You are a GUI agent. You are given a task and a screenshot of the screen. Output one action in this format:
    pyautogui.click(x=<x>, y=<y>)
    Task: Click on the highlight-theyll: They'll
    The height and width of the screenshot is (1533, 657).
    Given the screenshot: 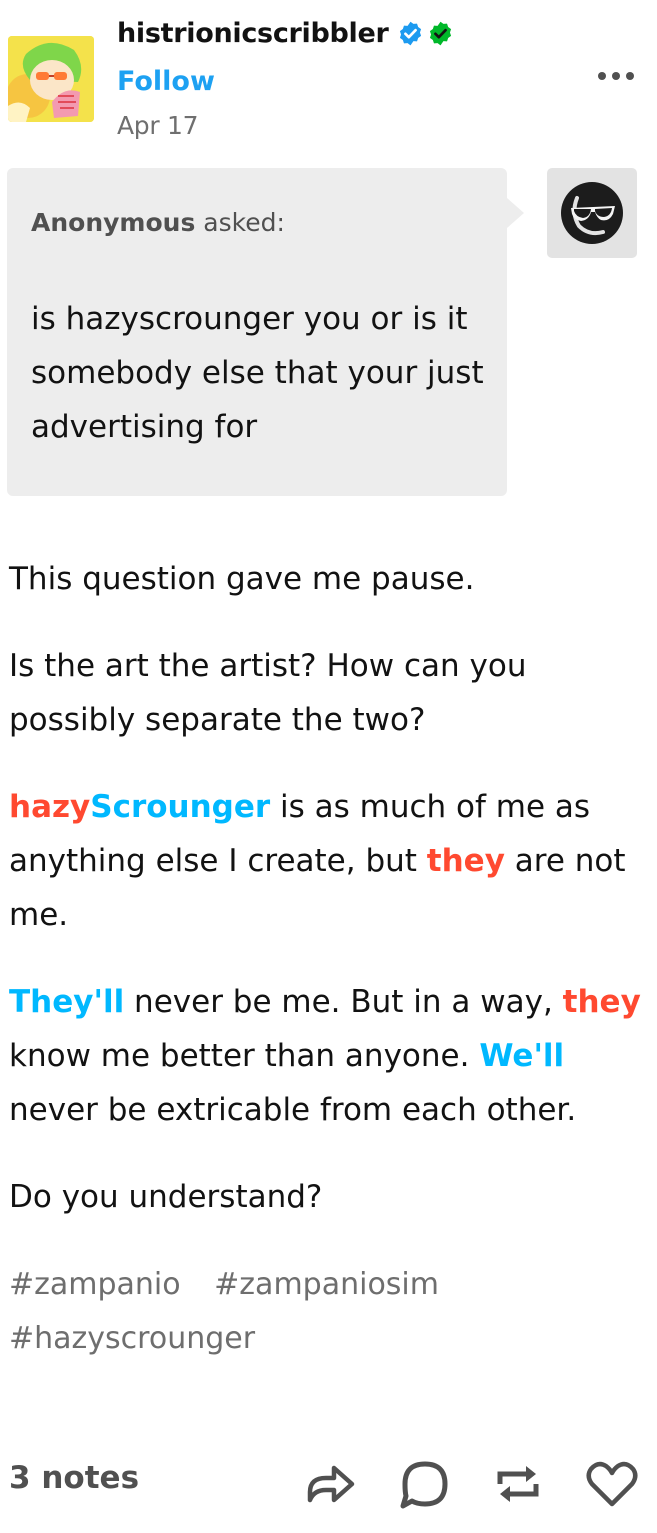 What is the action you would take?
    pyautogui.click(x=67, y=1002)
    